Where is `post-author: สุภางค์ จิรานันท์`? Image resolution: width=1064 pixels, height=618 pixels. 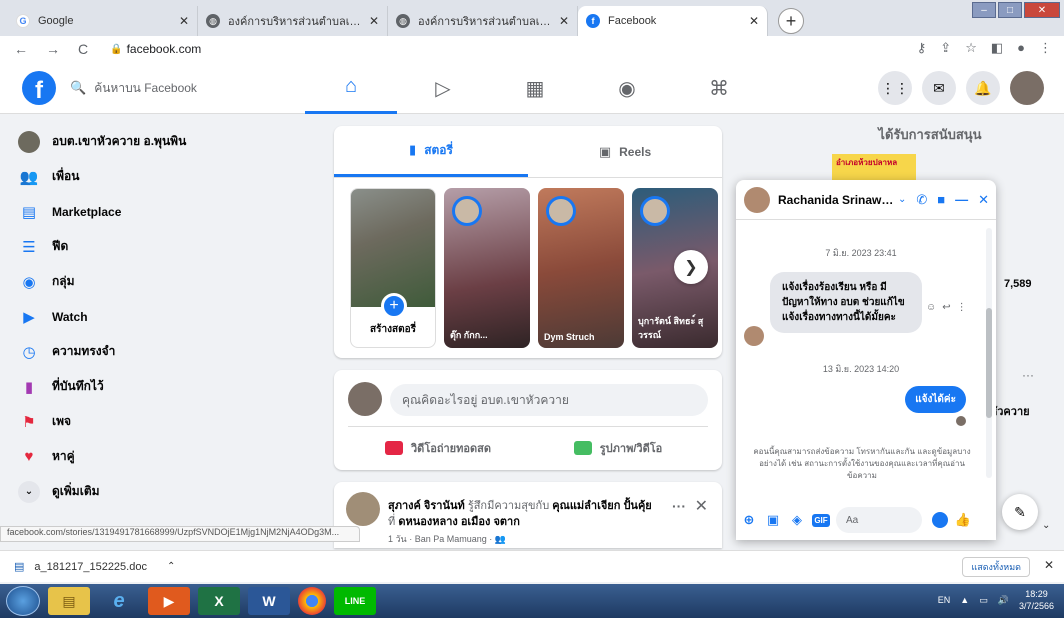 post-author: สุภางค์ จิรานันท์ is located at coordinates (426, 506).